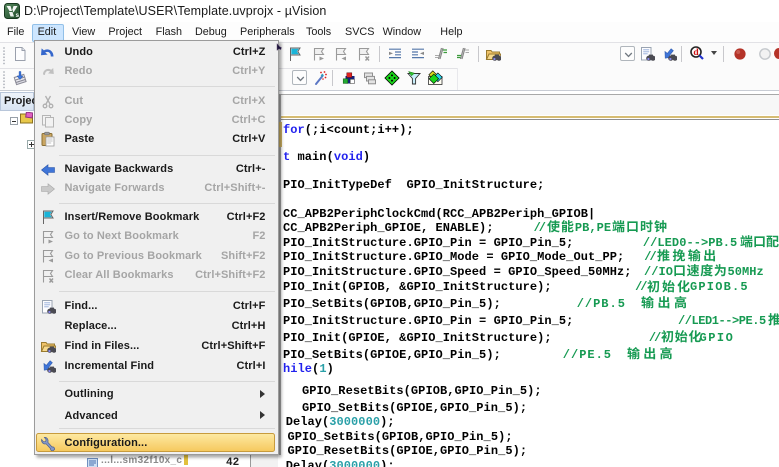  I want to click on svg-text: s, so click(18, 15).